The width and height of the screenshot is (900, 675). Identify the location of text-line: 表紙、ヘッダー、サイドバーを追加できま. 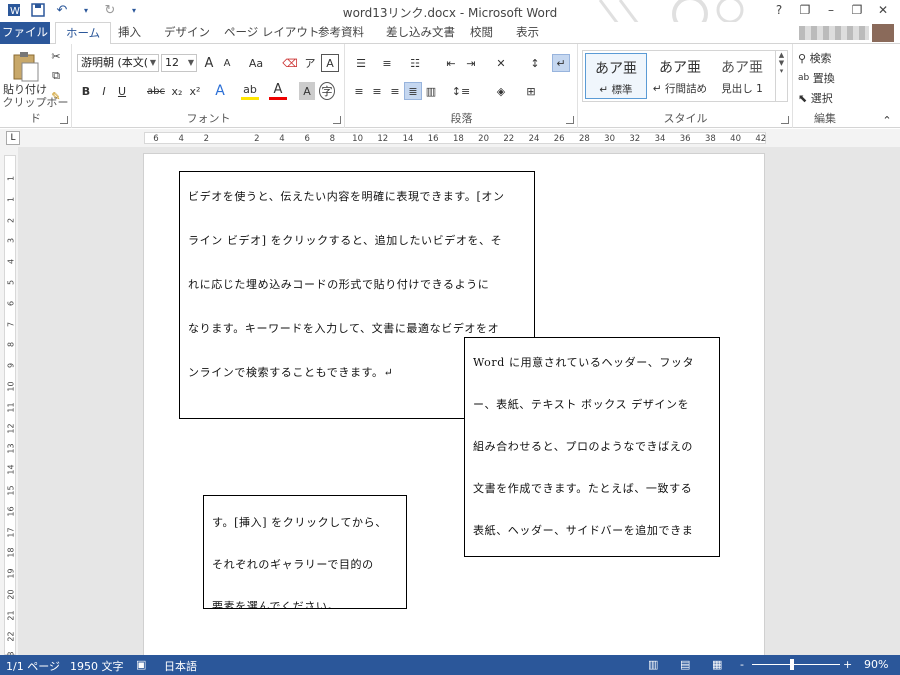
(583, 530).